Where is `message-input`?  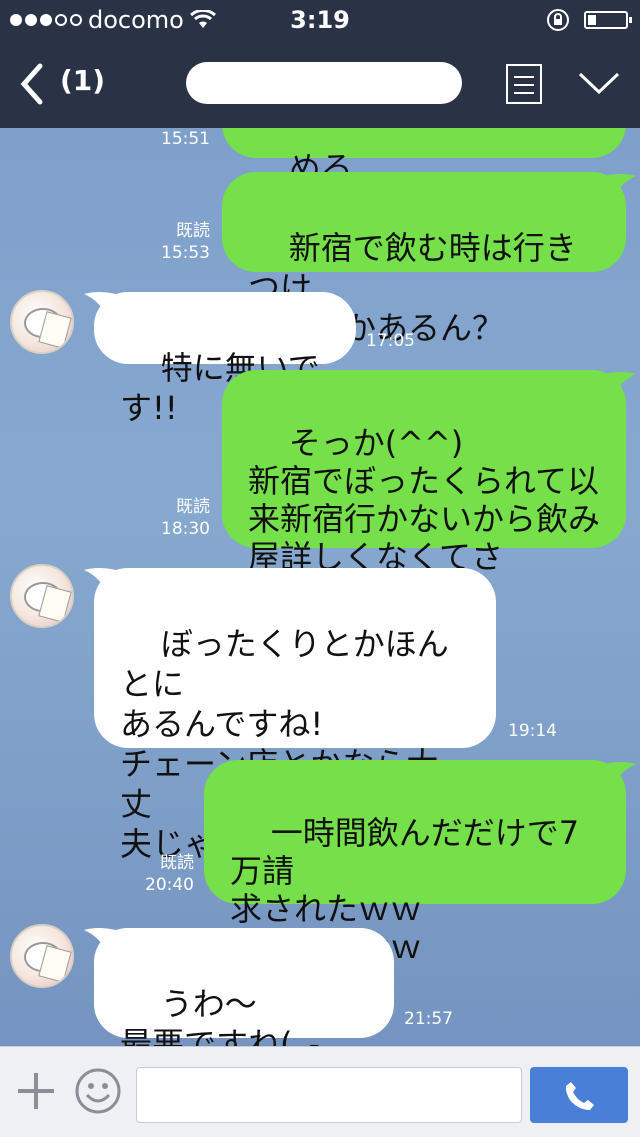 message-input is located at coordinates (329, 1095).